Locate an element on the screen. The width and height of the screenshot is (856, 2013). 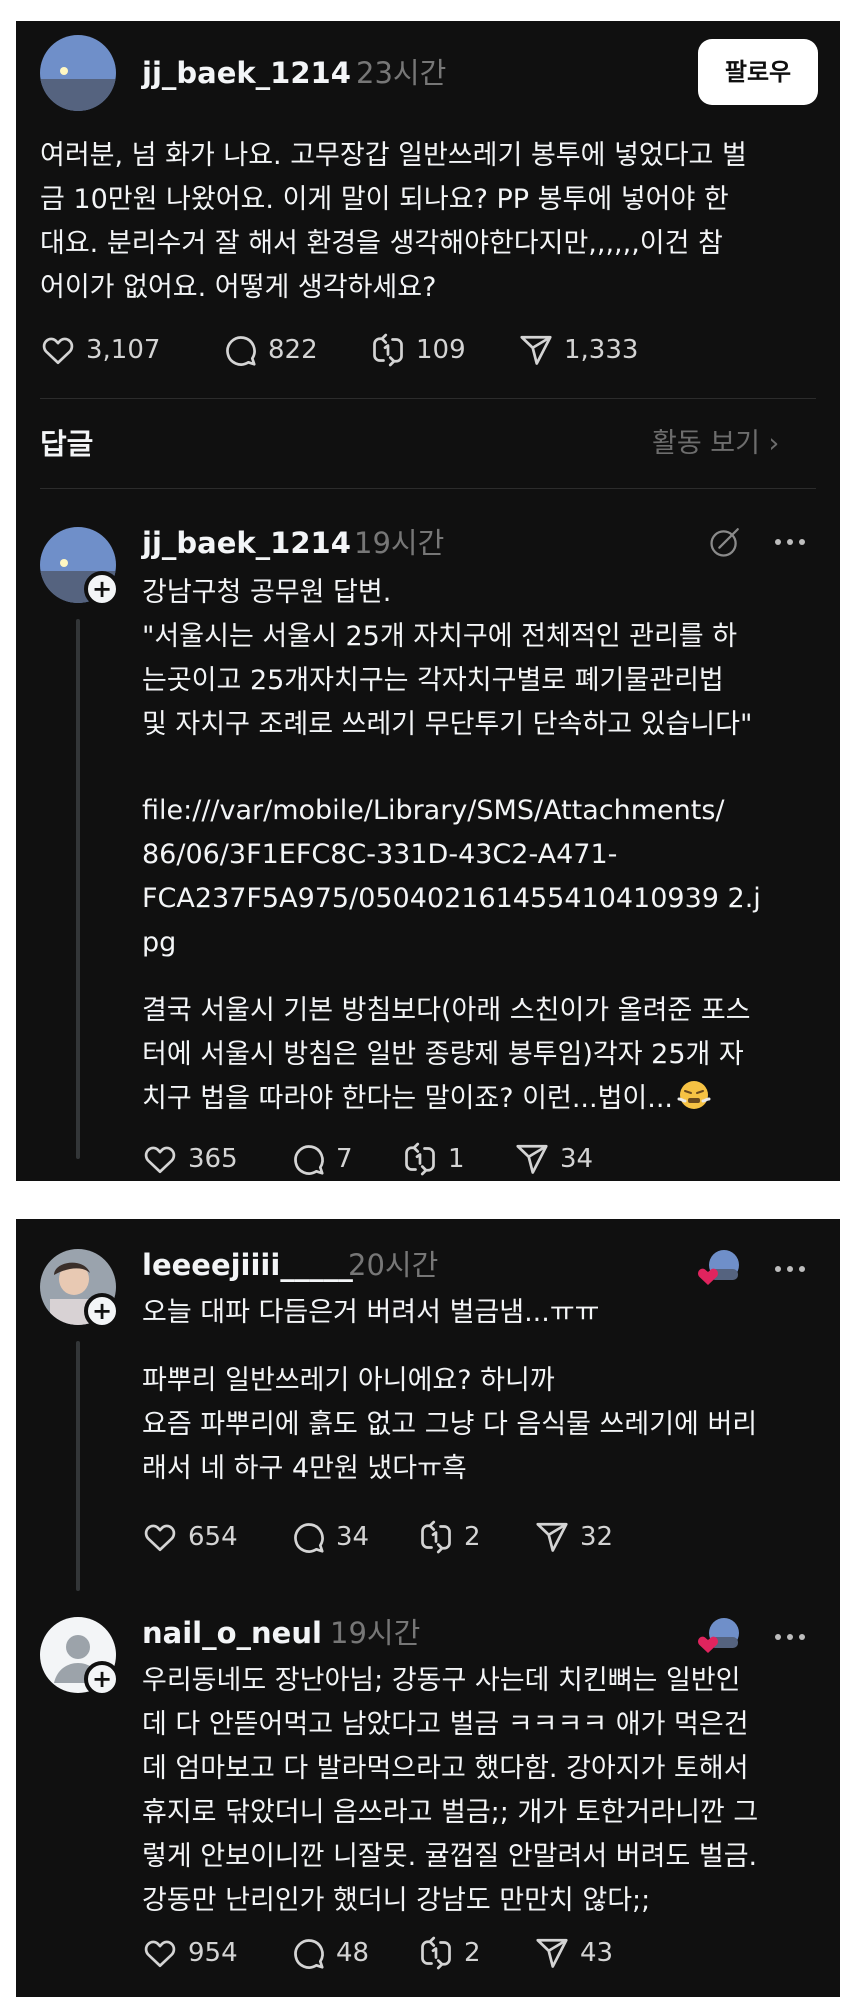
reply-actions: 654 34 2 32 is located at coordinates (392, 1537).